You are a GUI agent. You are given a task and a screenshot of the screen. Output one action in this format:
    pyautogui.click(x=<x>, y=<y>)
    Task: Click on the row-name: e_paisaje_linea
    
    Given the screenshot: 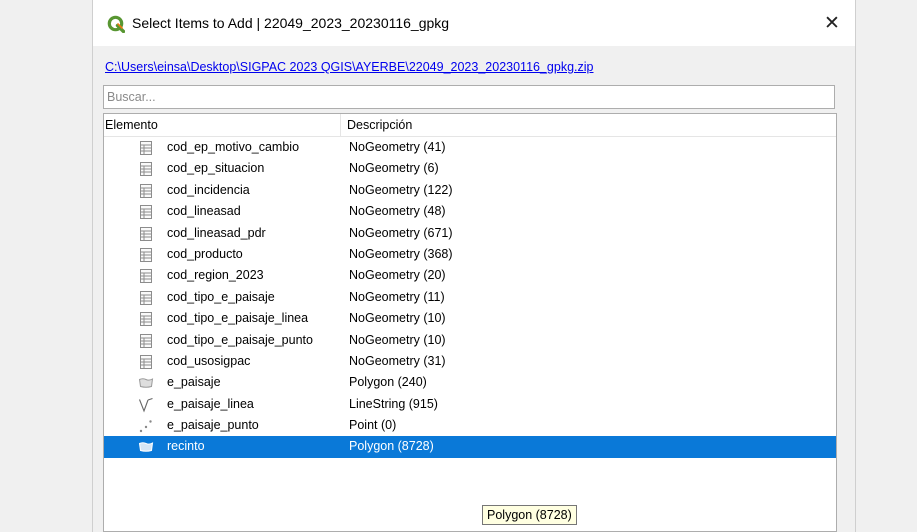 What is the action you would take?
    pyautogui.click(x=210, y=403)
    